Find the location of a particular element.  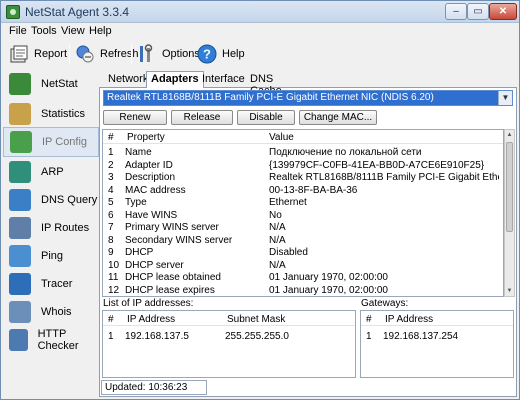

menu-tools: Tools is located at coordinates (44, 31).